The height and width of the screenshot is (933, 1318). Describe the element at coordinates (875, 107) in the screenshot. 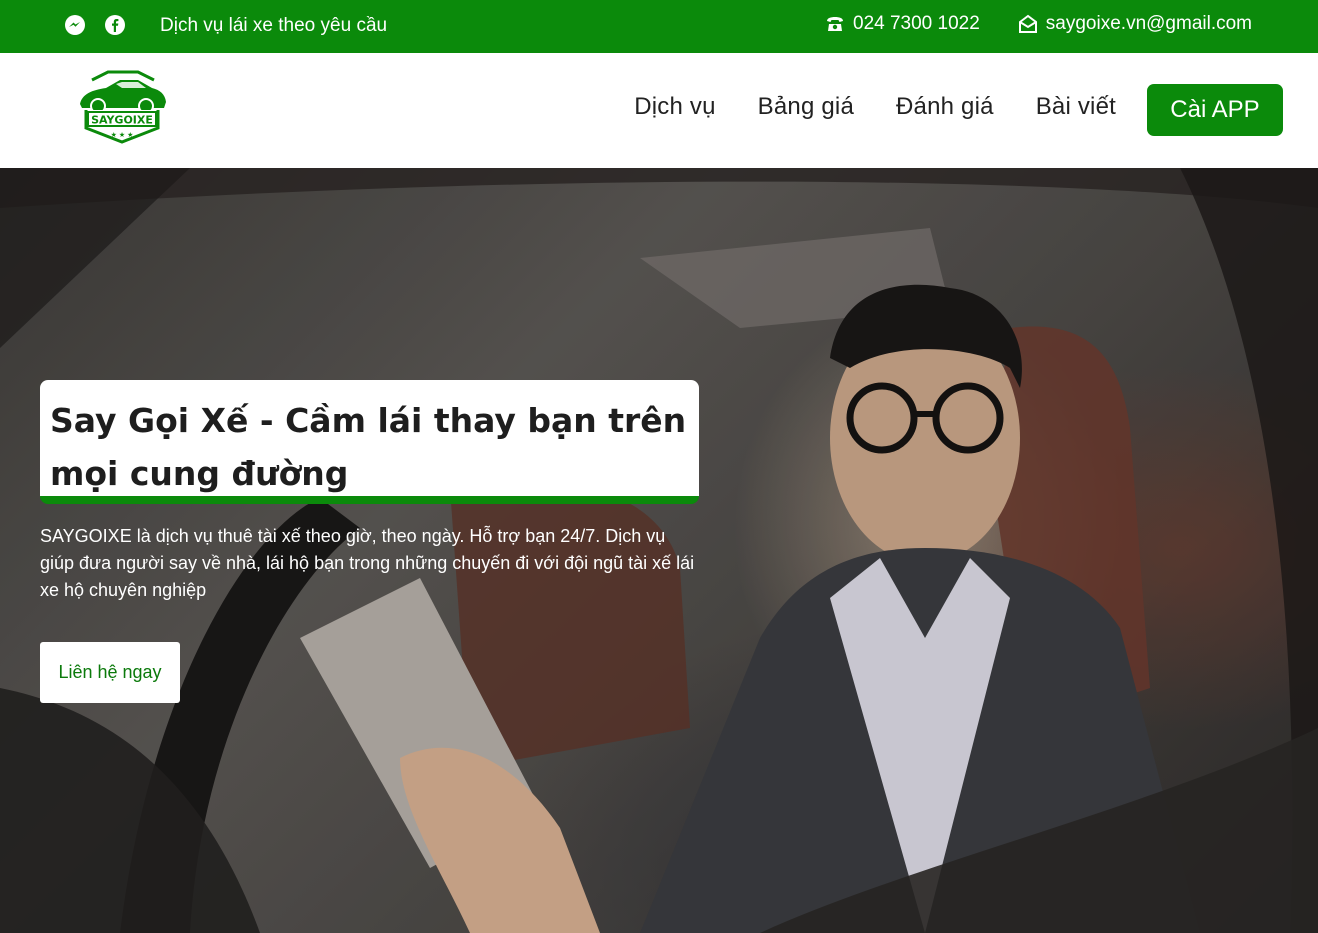

I see `main-nav: Dịch vụ Bảng giá Đánh giá Bài viết` at that location.